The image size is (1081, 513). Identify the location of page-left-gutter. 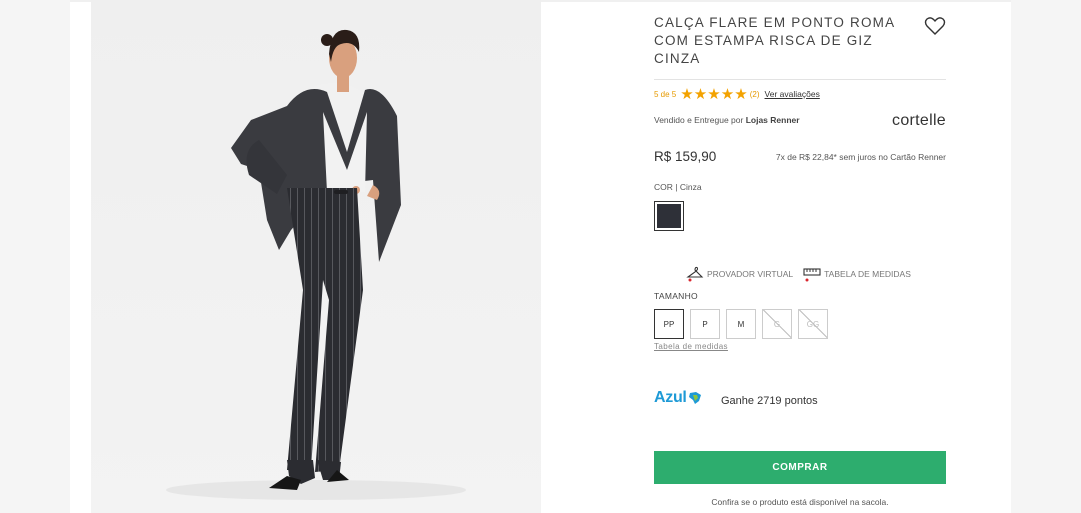
(35, 256).